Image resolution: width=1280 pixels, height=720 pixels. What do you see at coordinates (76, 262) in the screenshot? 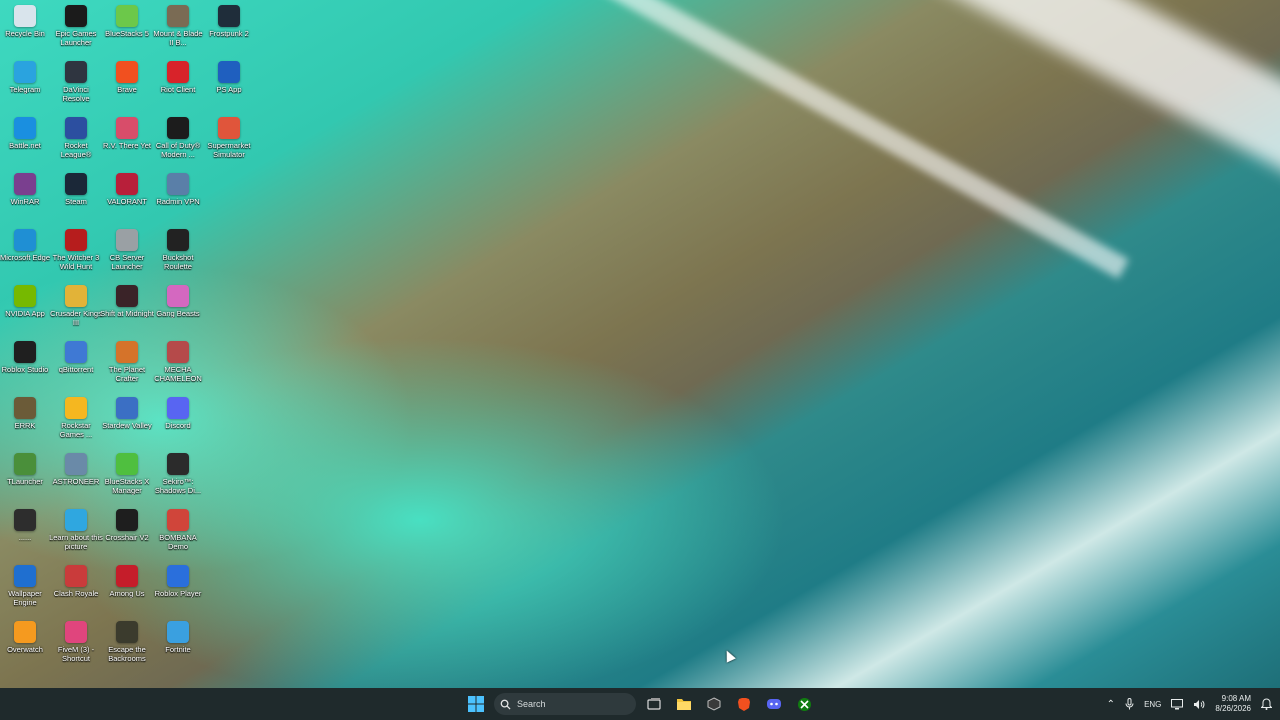
I see `desktop-icon-label: The Witcher 3 Wild Hunt` at bounding box center [76, 262].